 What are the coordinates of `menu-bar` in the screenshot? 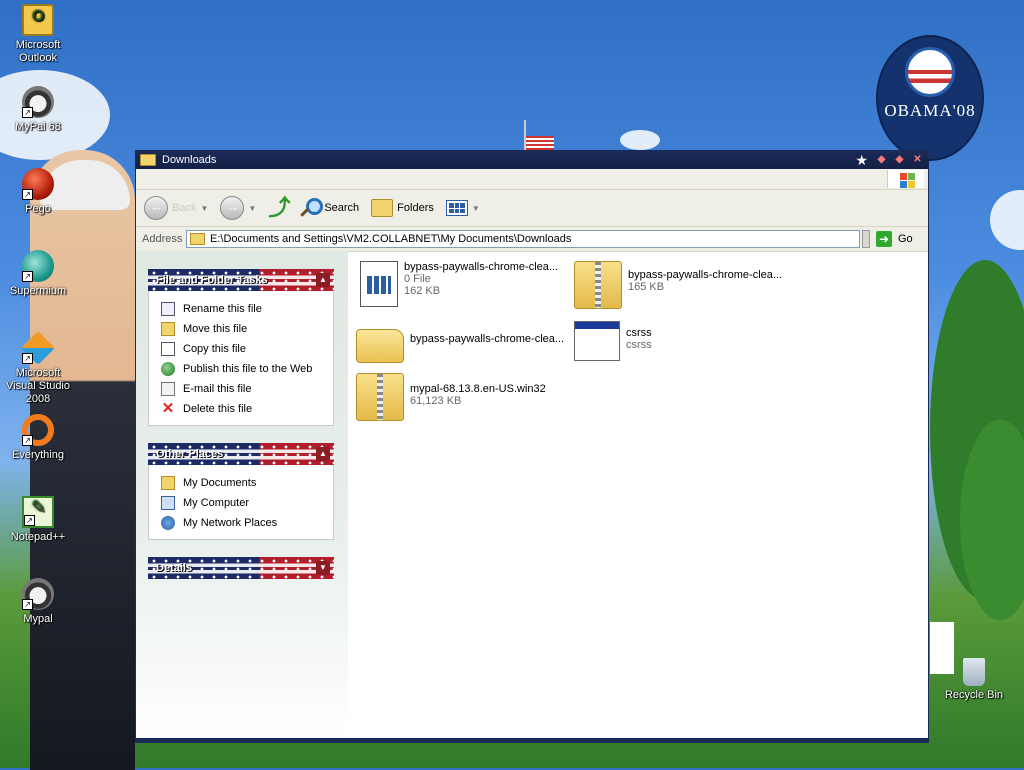 It's located at (532, 179).